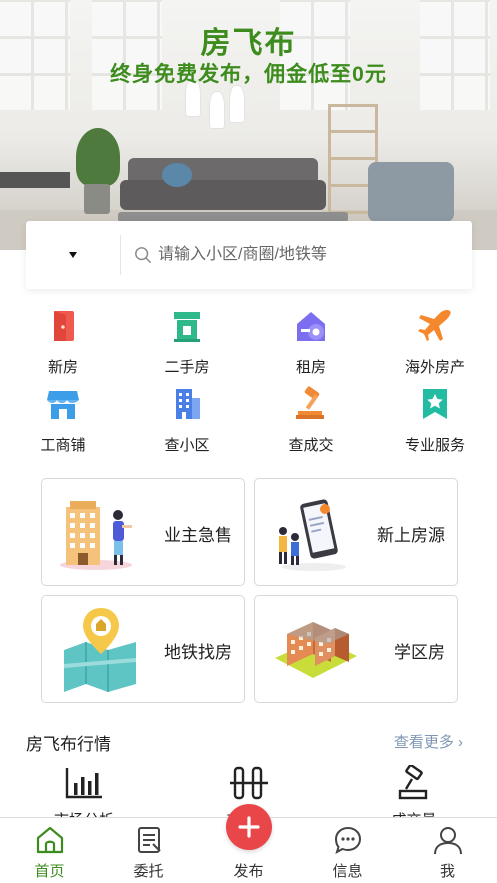  What do you see at coordinates (311, 326) in the screenshot?
I see `house-key-icon` at bounding box center [311, 326].